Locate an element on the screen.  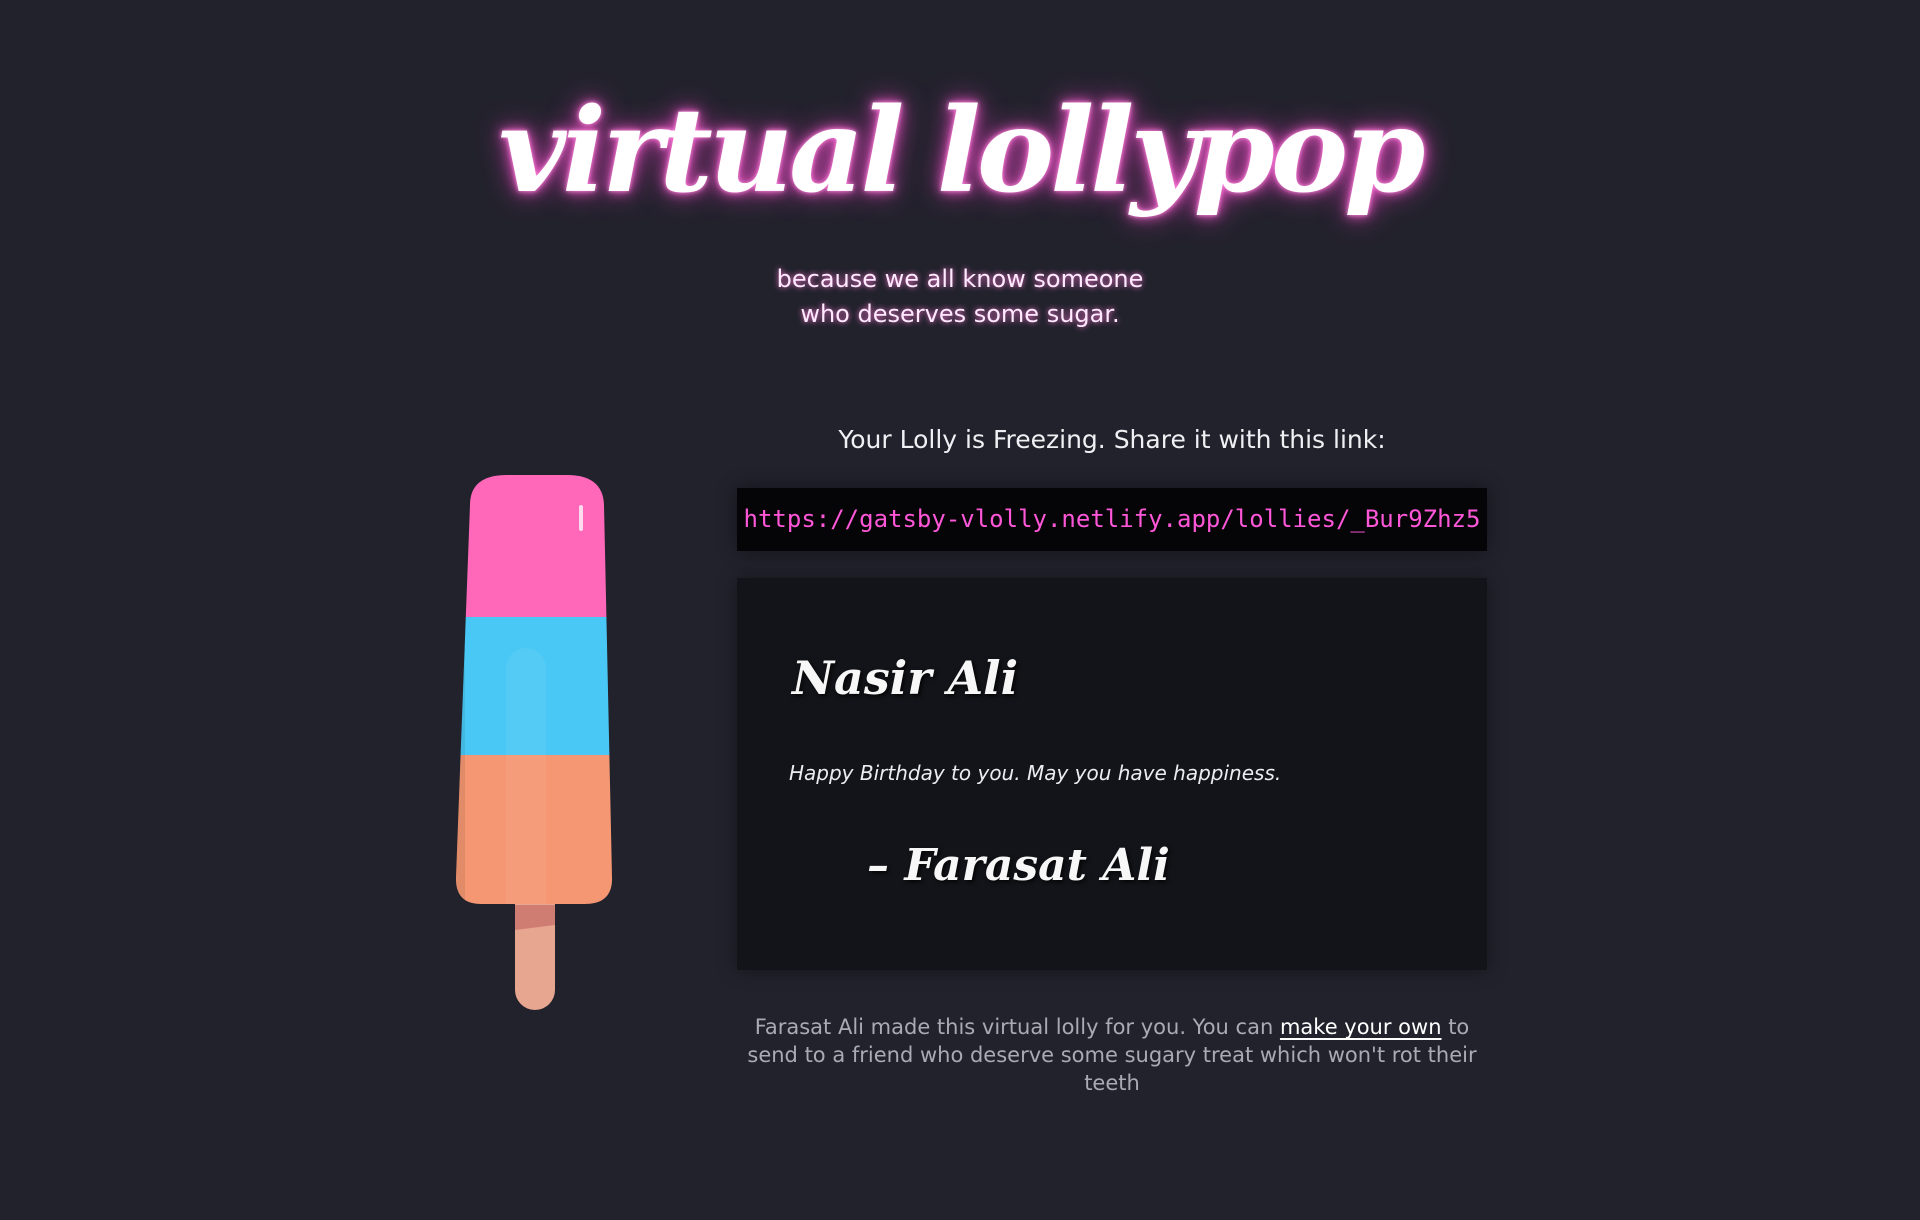
lolly-svg is located at coordinates (534, 742).